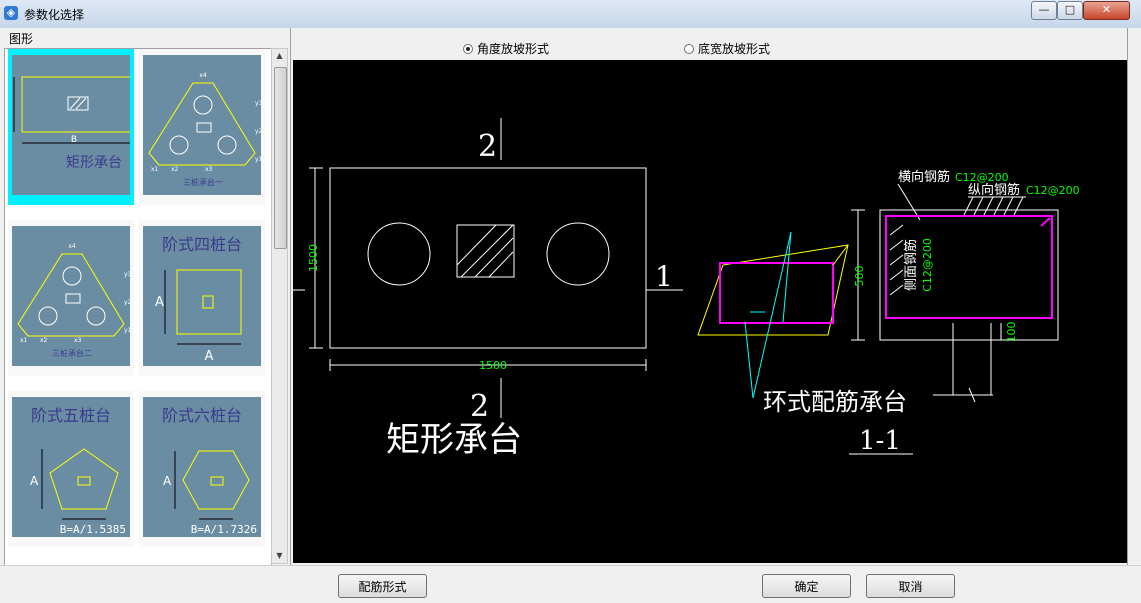  I want to click on thumb-dim-label: B=A/1.5385, so click(93, 529).